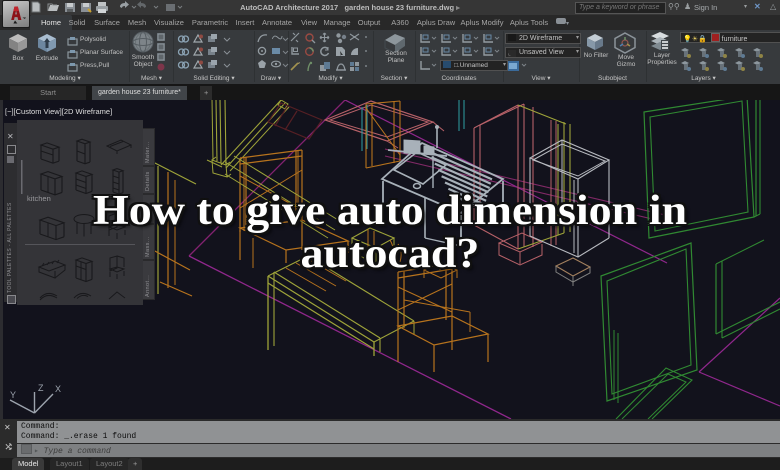  I want to click on svg-text: Y, so click(13, 395).